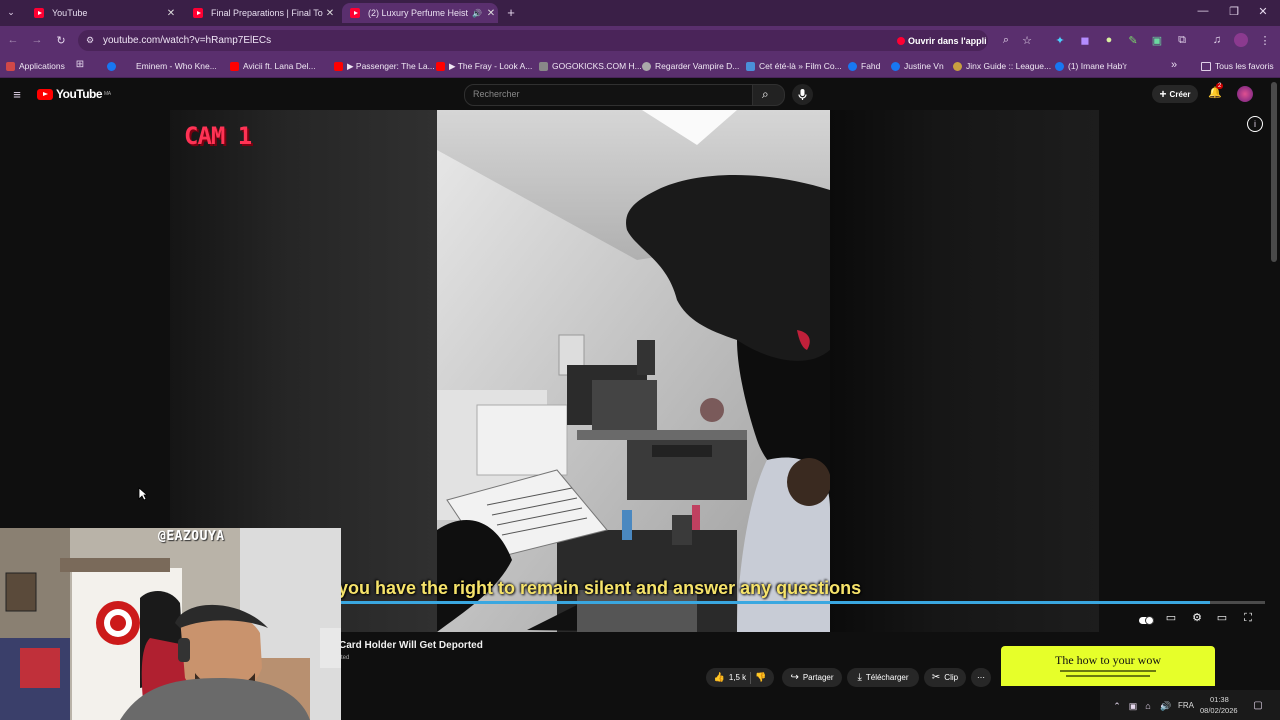  Describe the element at coordinates (1234, 11) in the screenshot. I see `restore-window-icon: ❐` at that location.